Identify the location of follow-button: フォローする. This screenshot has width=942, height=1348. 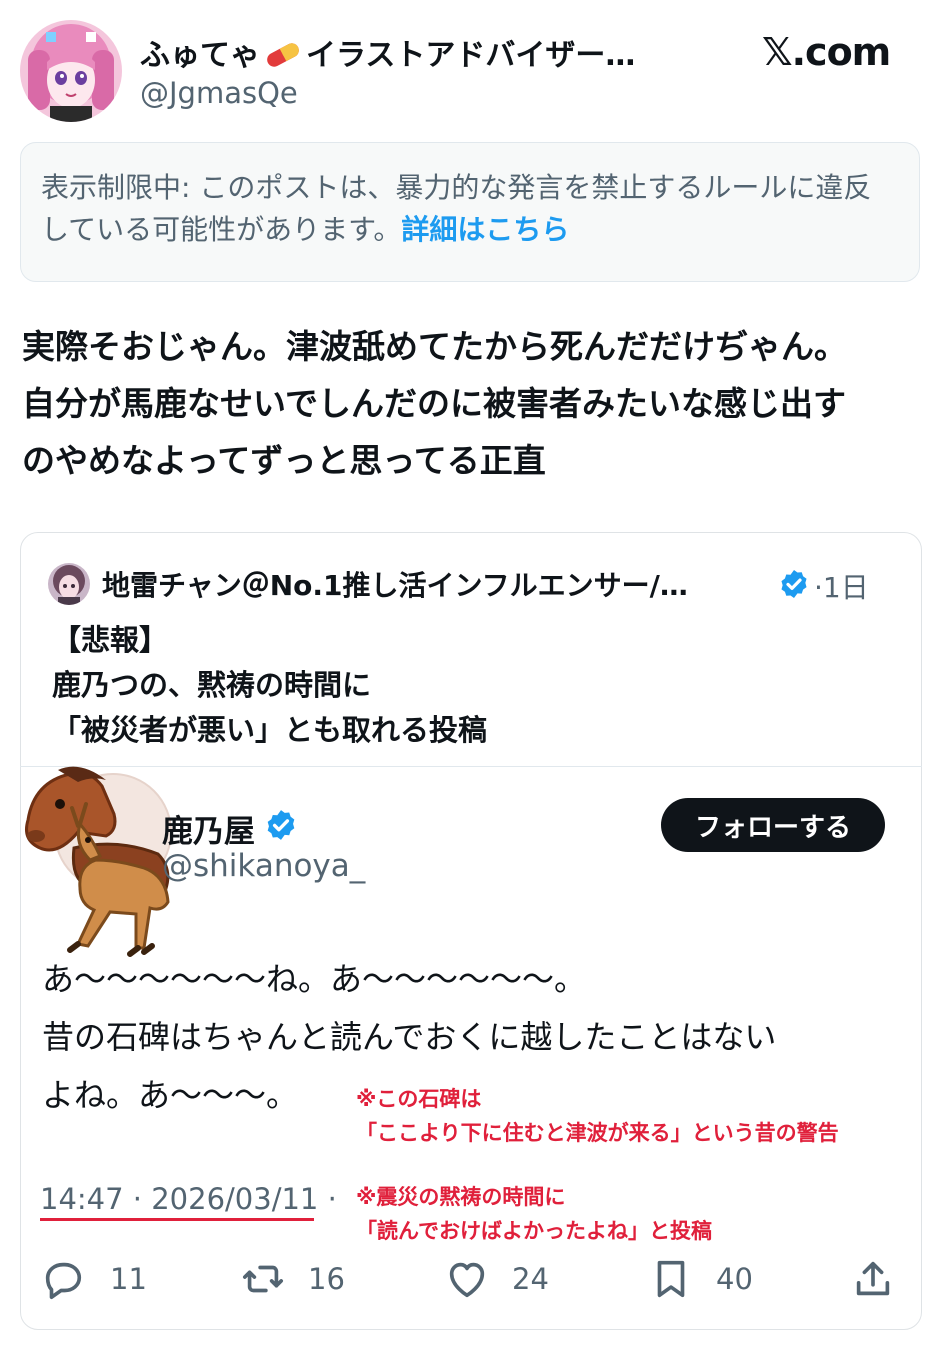
(773, 825).